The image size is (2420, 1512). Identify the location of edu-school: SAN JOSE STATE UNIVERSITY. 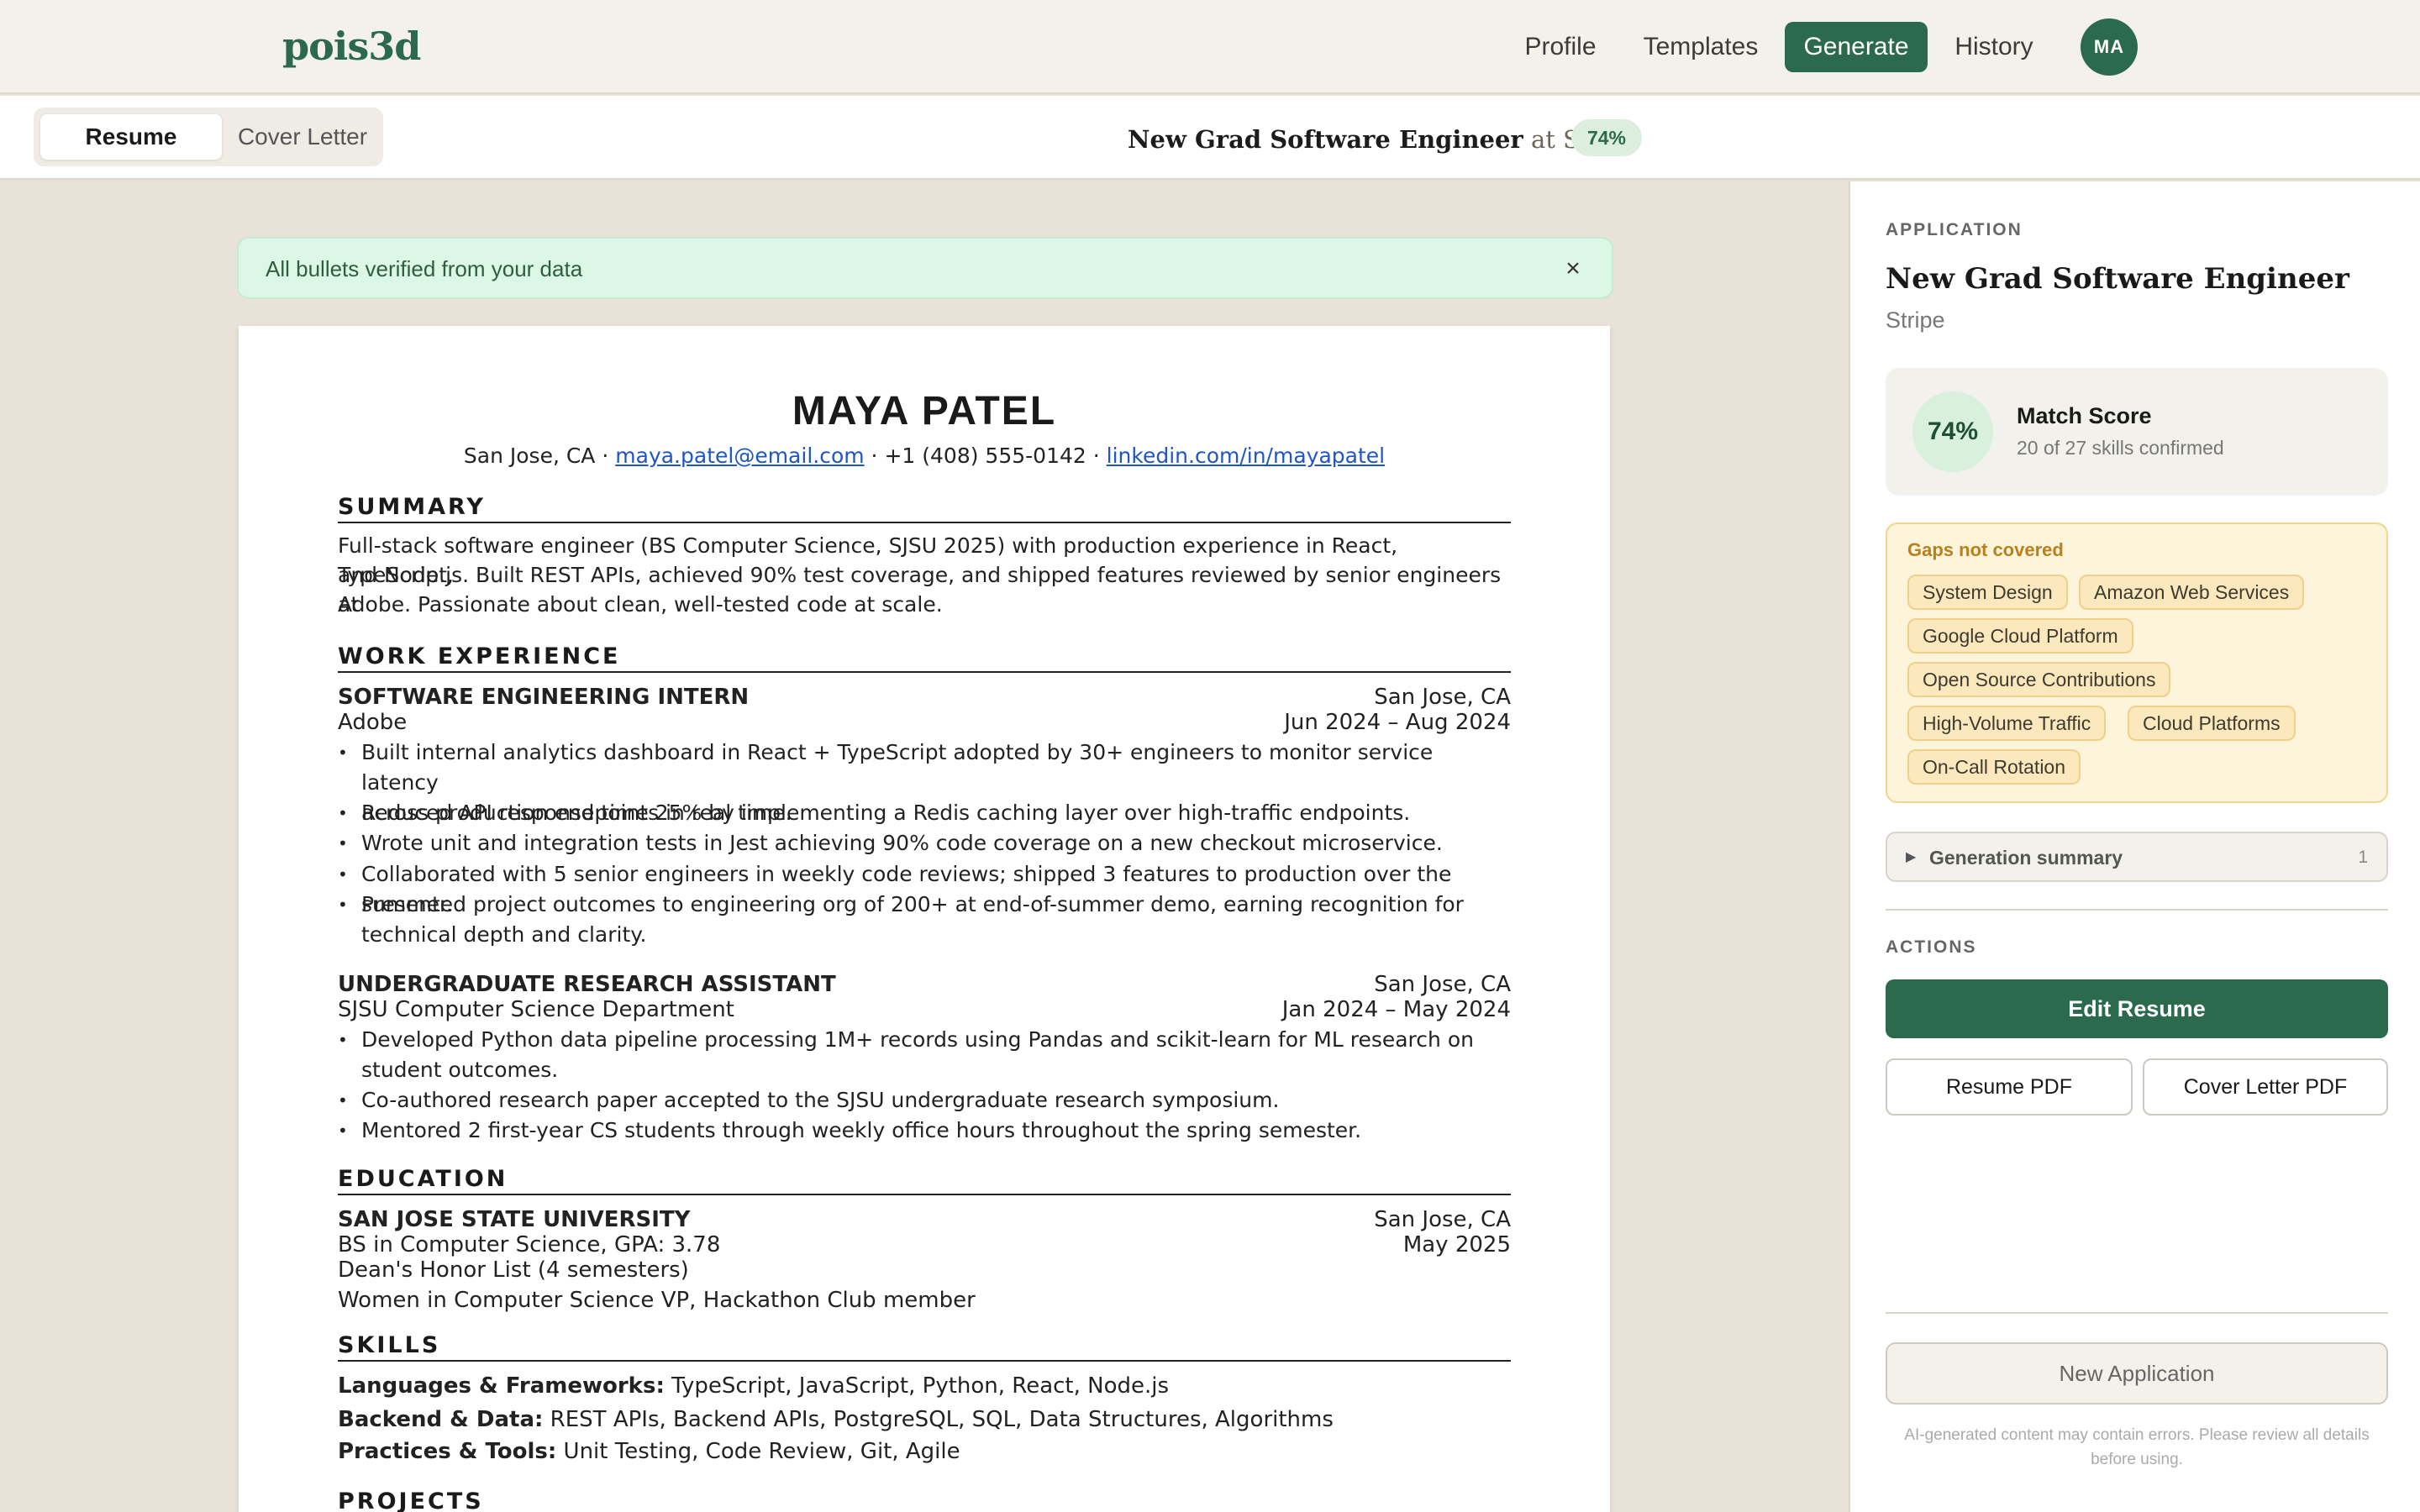
(514, 1219).